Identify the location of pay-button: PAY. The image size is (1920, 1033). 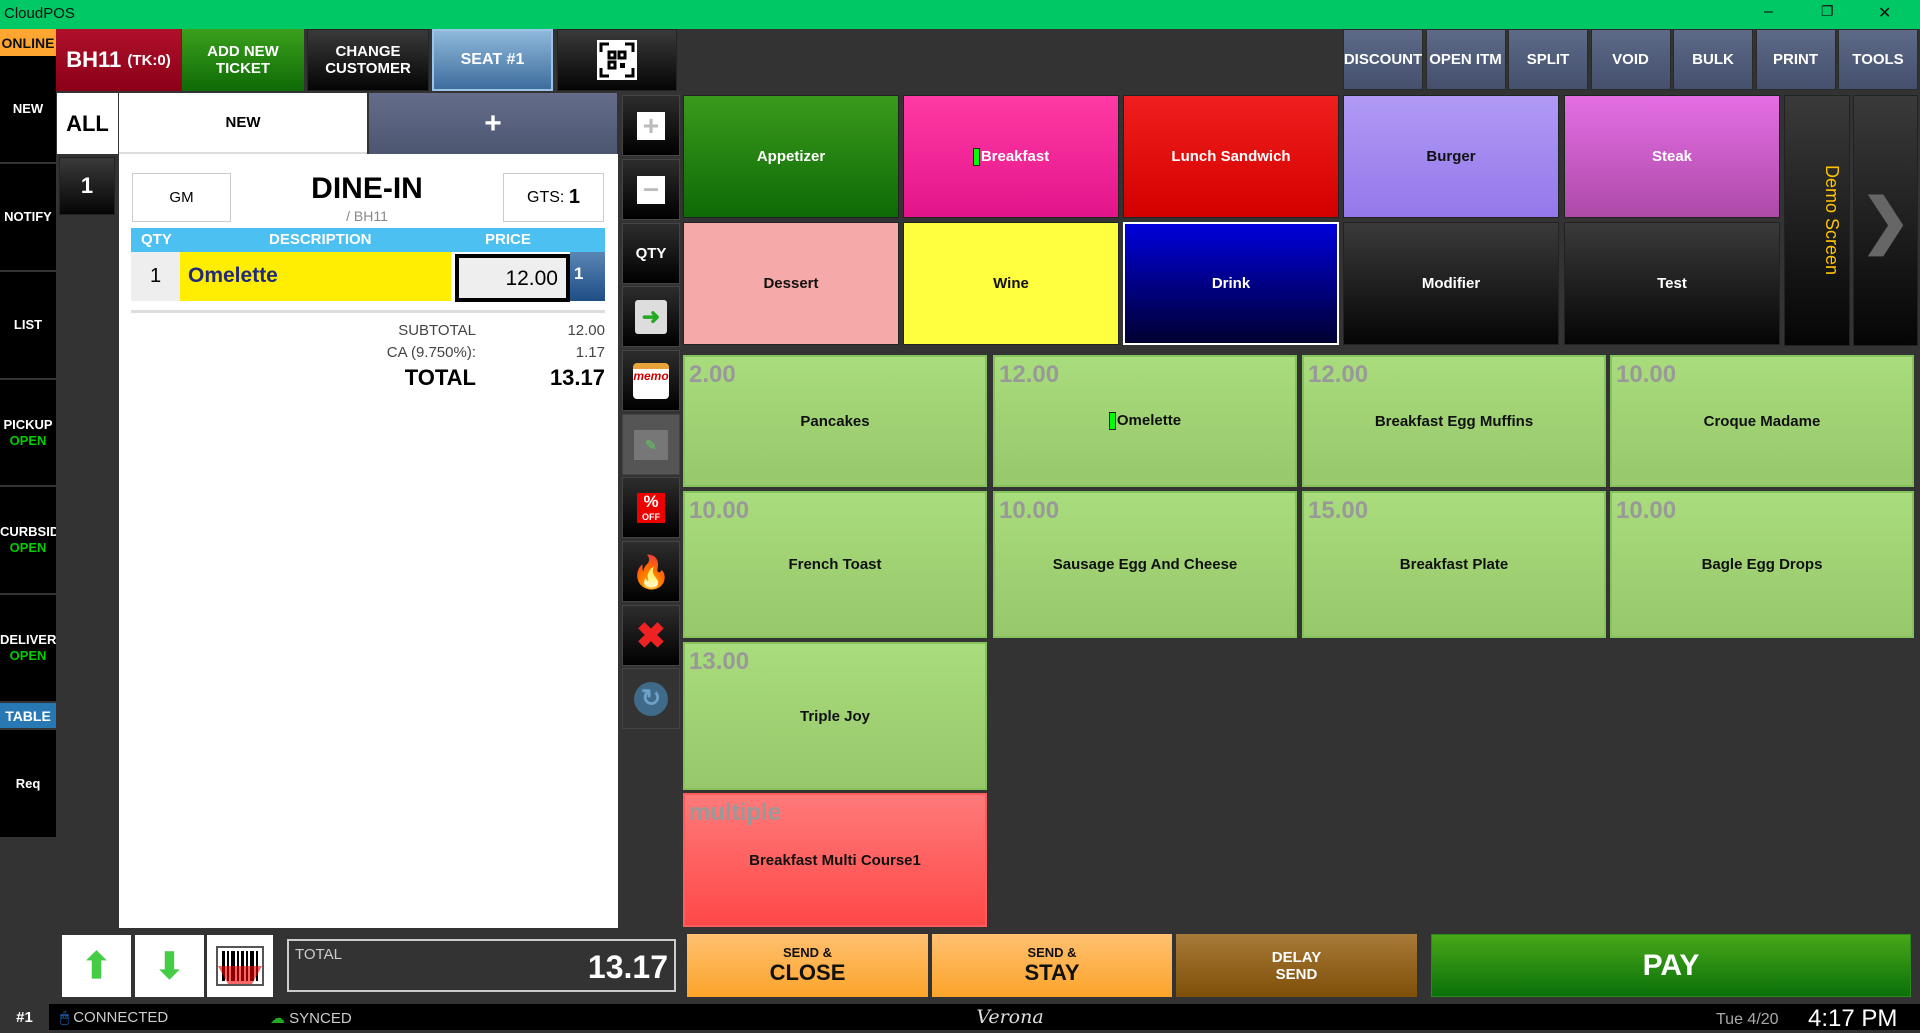
(1671, 965).